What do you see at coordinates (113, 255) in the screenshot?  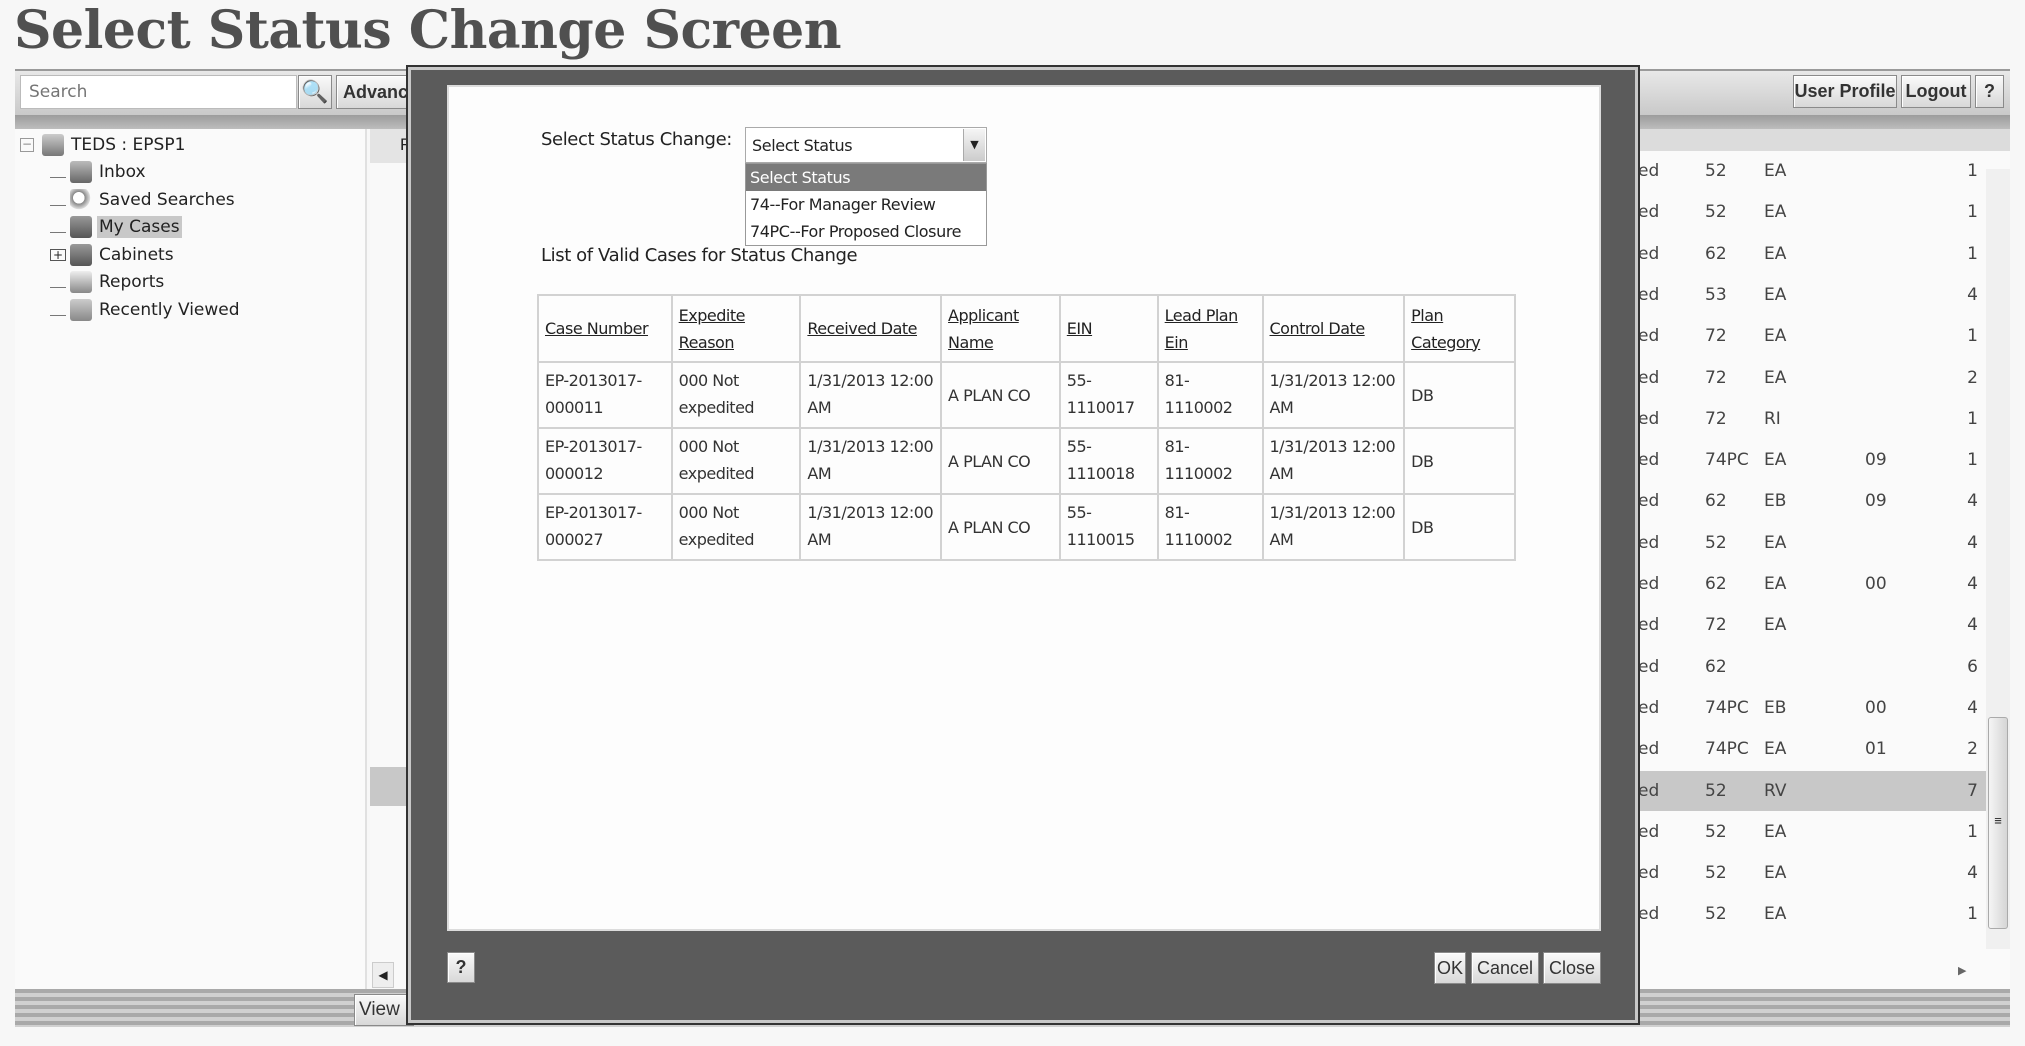 I see `tree-item-cabinets: + Cabinets` at bounding box center [113, 255].